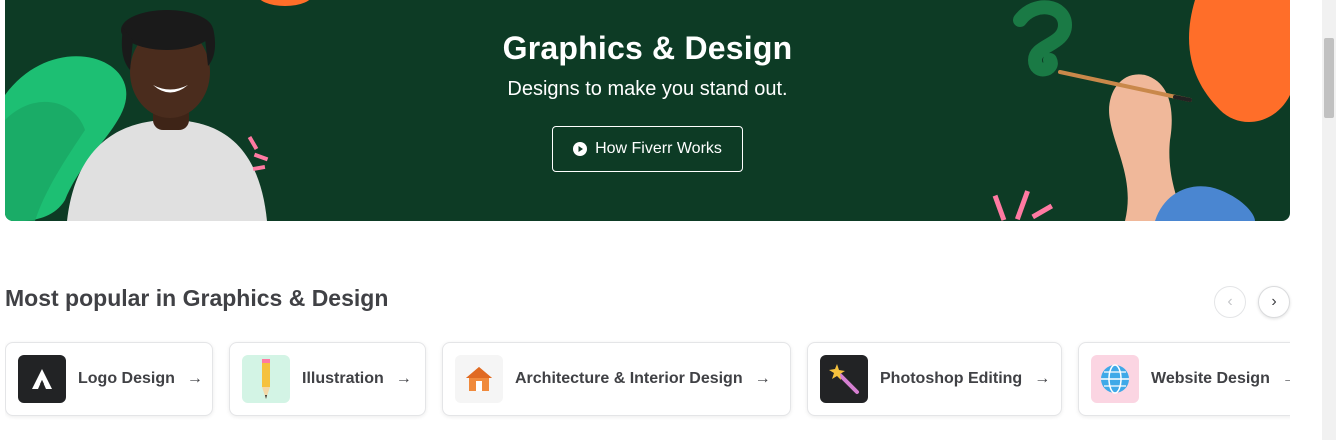 The image size is (1336, 440). I want to click on category-card-website-design: Website Design →, so click(1184, 379).